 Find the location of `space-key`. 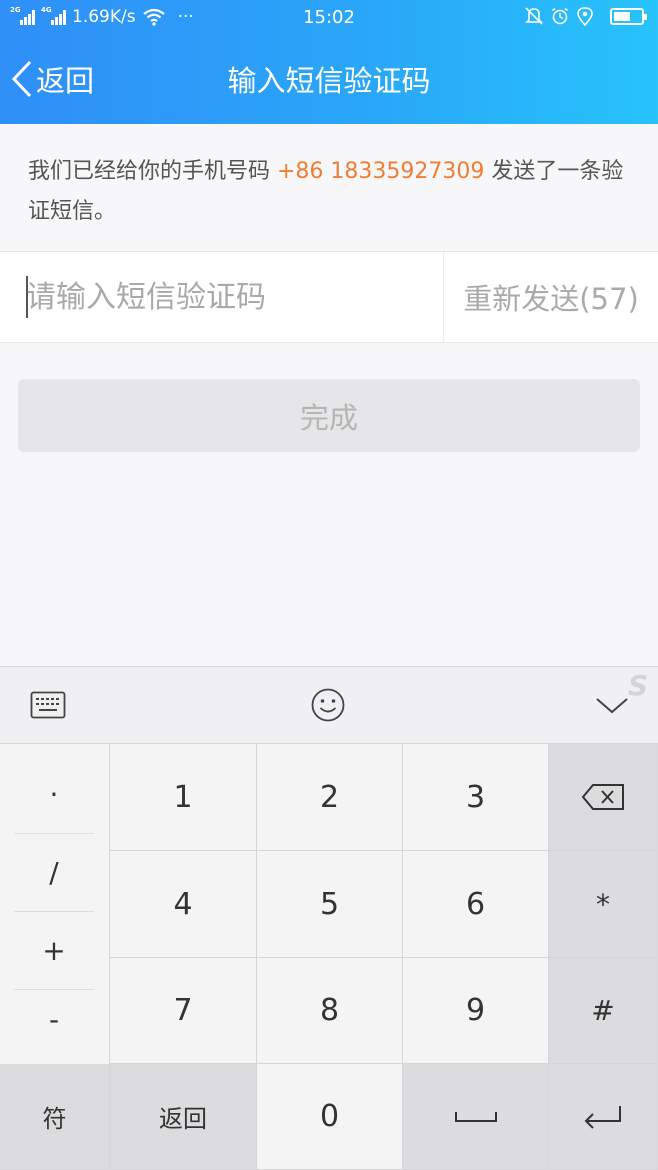

space-key is located at coordinates (476, 1117).